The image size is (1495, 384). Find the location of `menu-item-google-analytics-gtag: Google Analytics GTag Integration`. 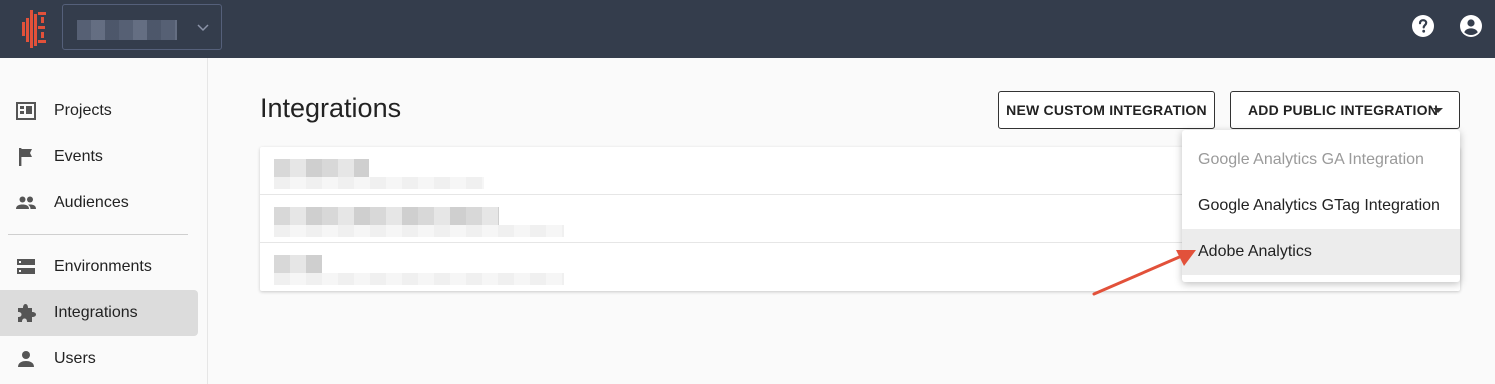

menu-item-google-analytics-gtag: Google Analytics GTag Integration is located at coordinates (1321, 206).